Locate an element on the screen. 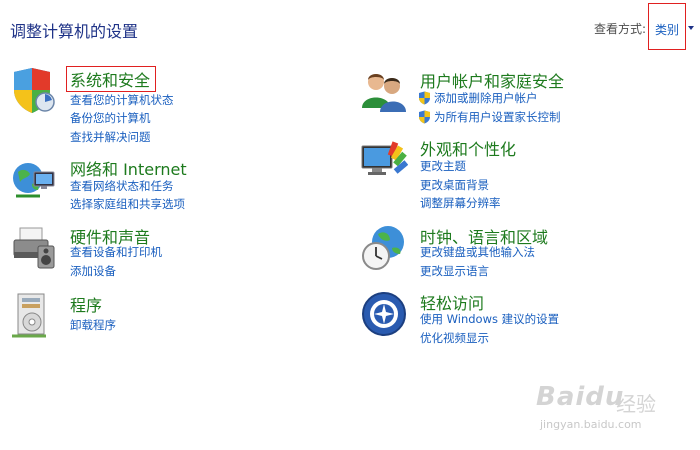  link-change-desktop-background: 更改桌面背景 is located at coordinates (454, 185).